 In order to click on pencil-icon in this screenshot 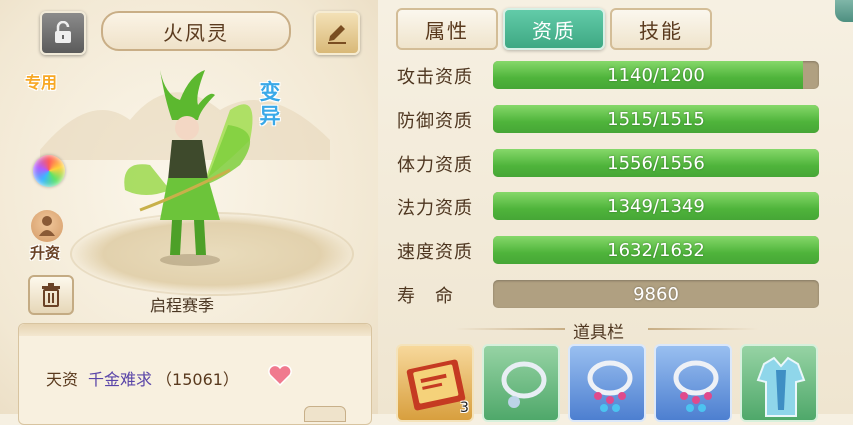, I will do `click(337, 34)`.